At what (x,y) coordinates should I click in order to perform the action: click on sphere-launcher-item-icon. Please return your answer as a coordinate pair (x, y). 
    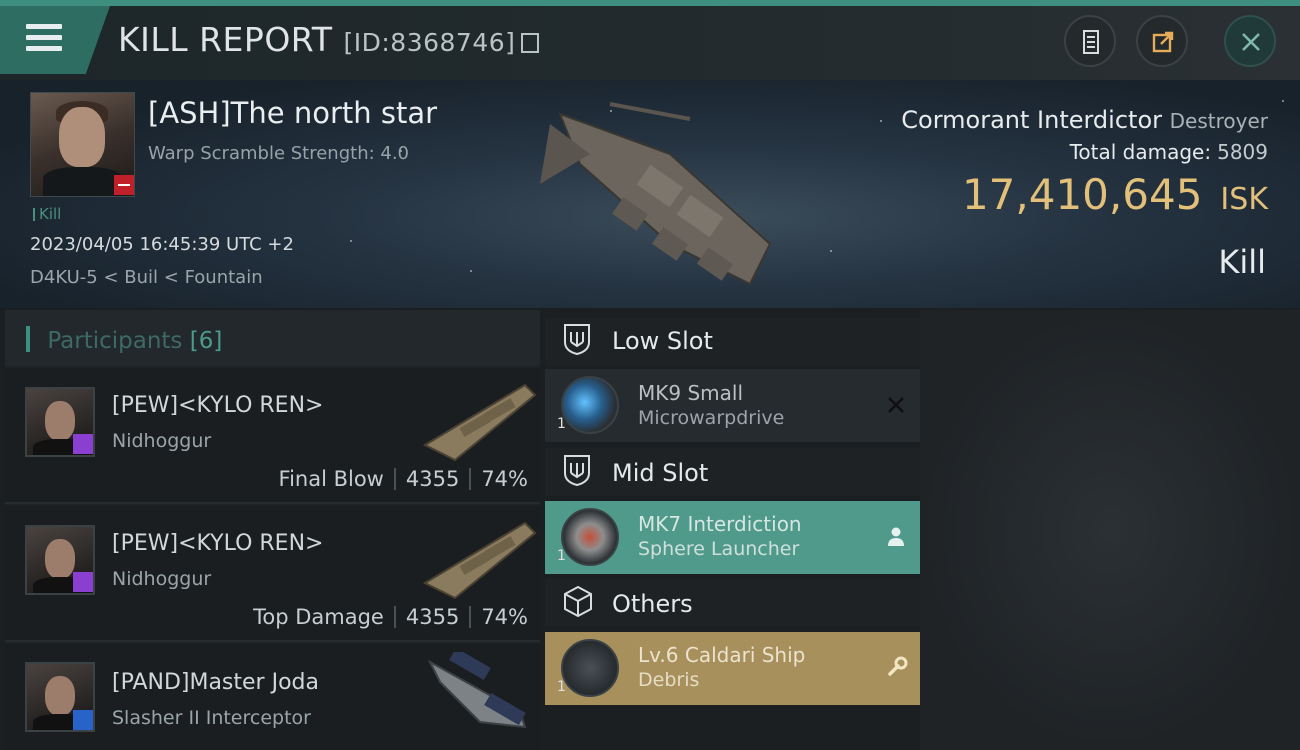
    Looking at the image, I should click on (590, 537).